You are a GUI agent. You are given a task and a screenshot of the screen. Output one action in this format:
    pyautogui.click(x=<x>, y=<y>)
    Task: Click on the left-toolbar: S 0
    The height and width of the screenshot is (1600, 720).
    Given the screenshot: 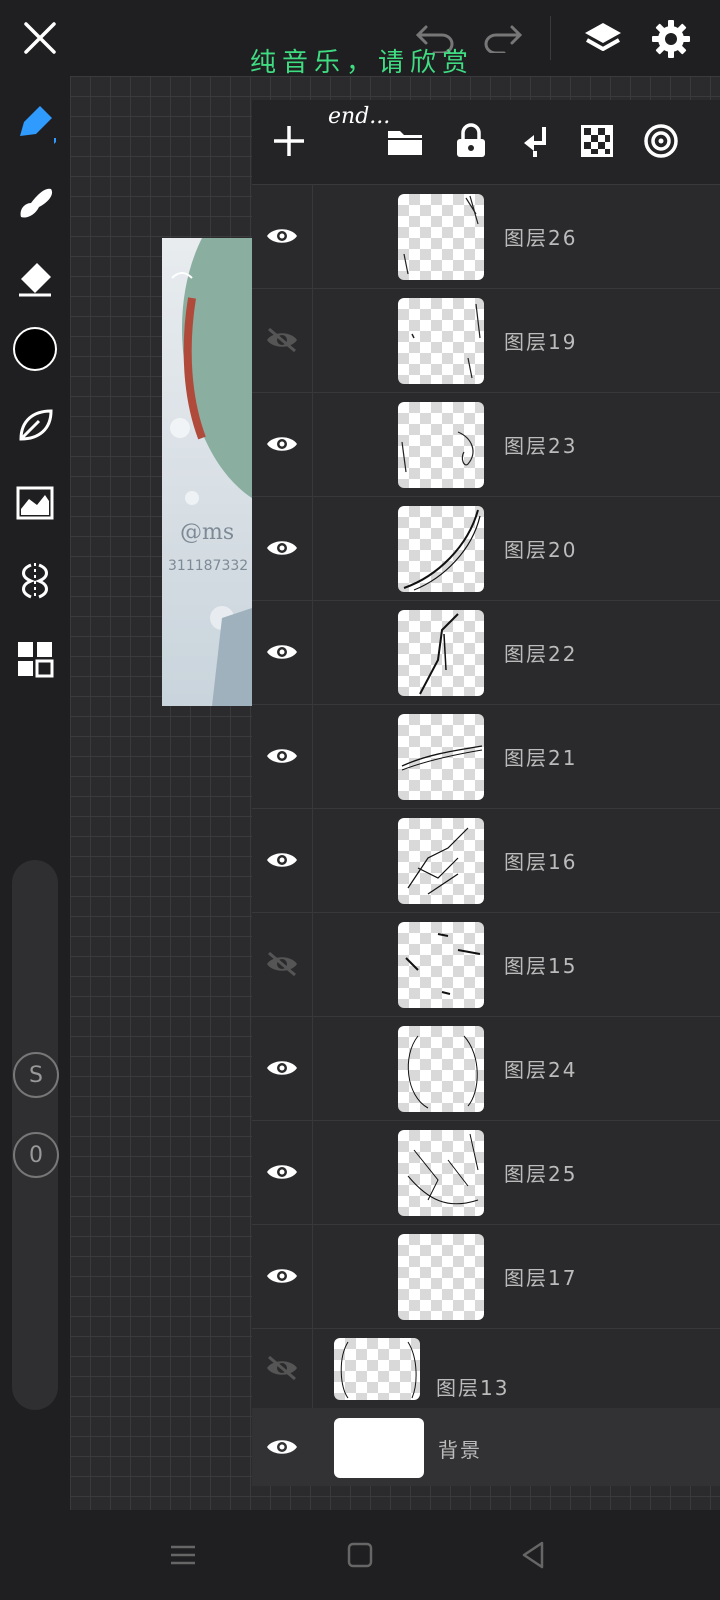 What is the action you would take?
    pyautogui.click(x=35, y=793)
    